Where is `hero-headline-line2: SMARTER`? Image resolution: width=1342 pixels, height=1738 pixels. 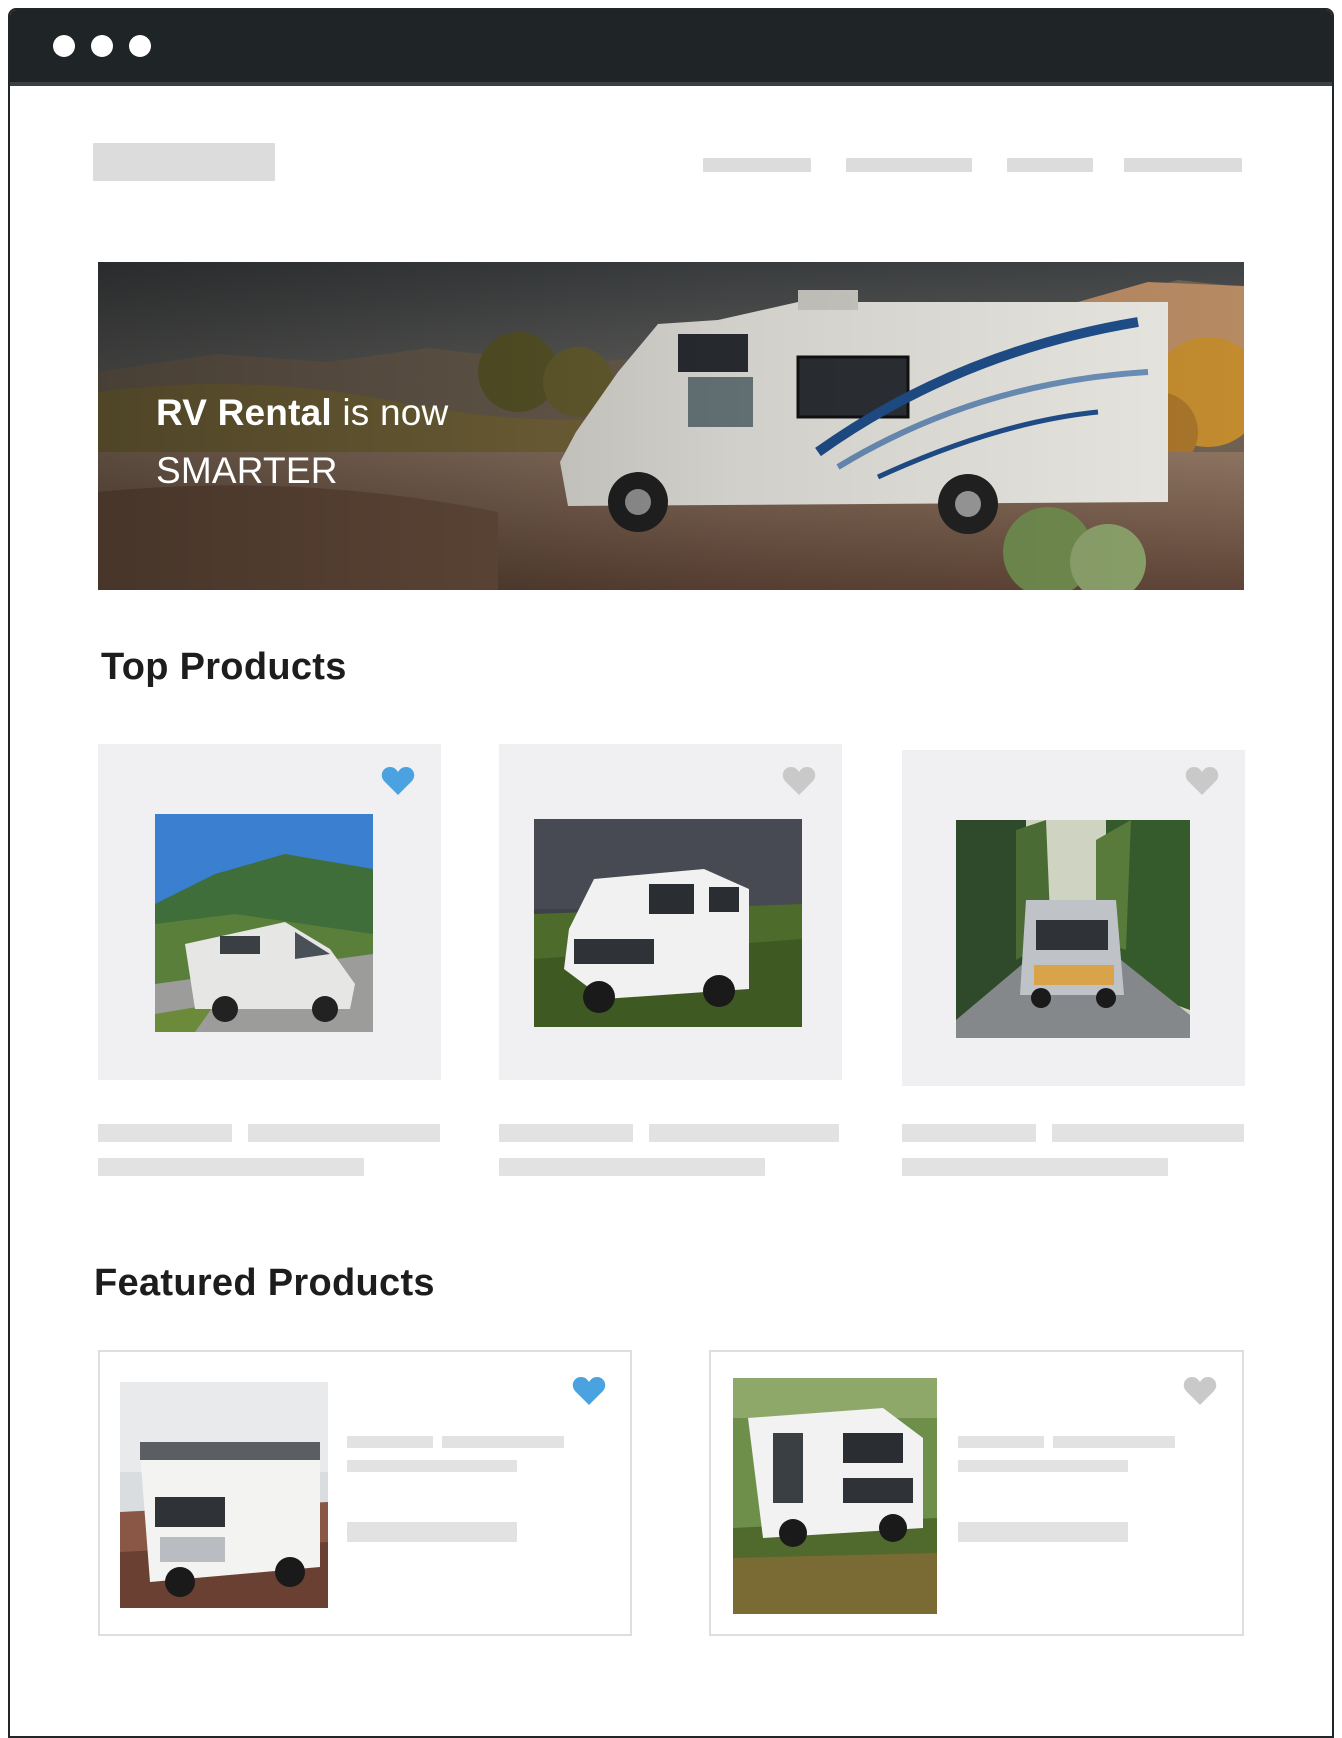 hero-headline-line2: SMARTER is located at coordinates (247, 470).